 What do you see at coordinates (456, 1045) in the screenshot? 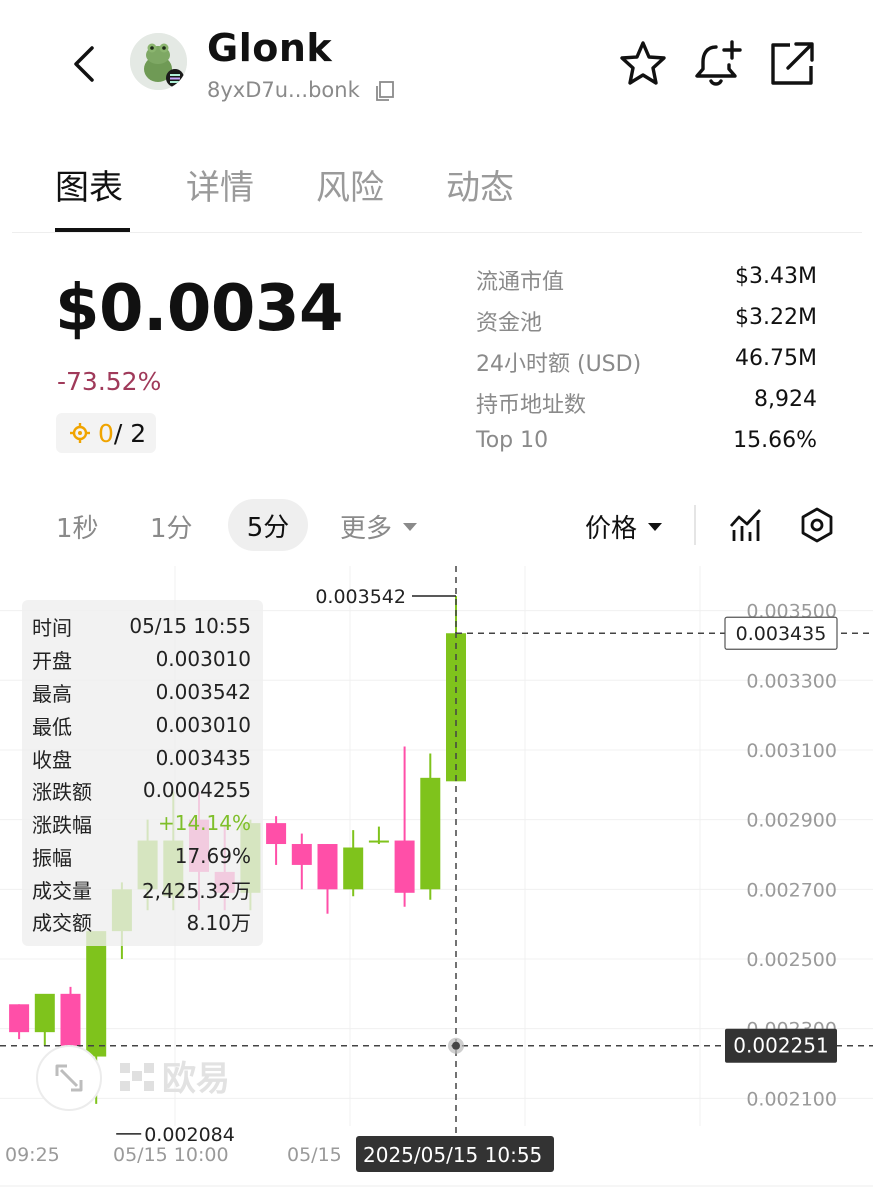
I see `crosshair-dot` at bounding box center [456, 1045].